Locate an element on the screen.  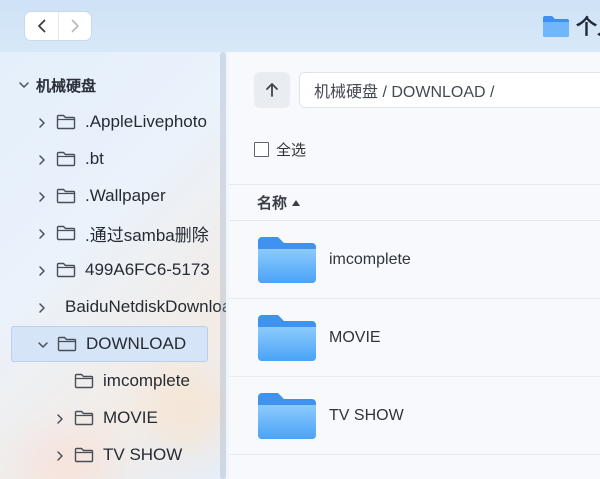
sidebar-item: imcomplete is located at coordinates (113, 381).